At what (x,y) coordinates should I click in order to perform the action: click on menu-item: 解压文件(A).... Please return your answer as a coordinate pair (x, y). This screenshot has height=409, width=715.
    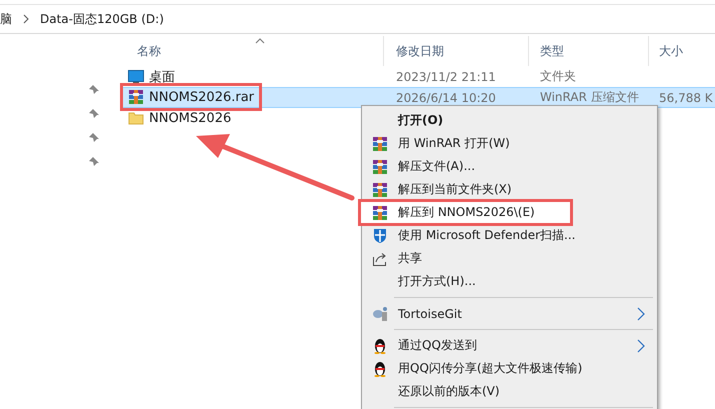
    Looking at the image, I should click on (509, 166).